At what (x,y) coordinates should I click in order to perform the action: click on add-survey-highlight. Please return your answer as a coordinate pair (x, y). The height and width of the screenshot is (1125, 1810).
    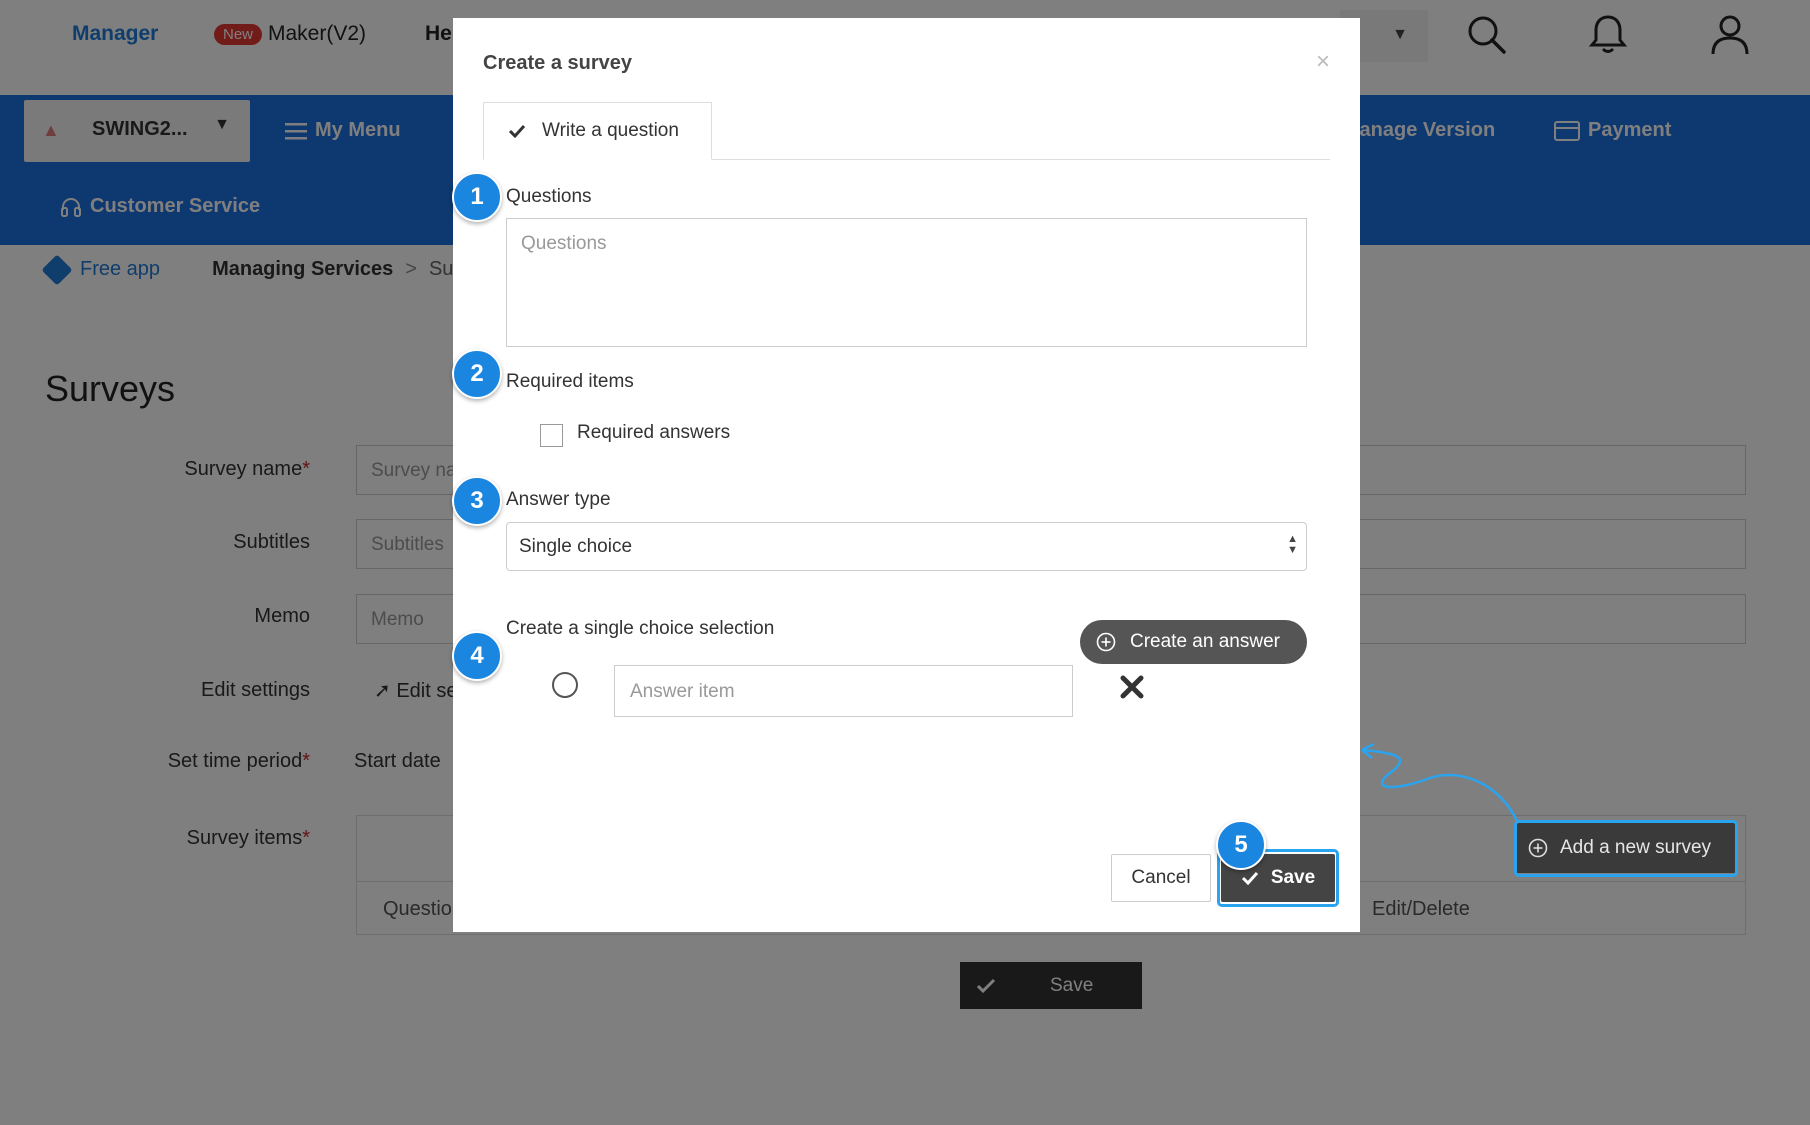
    Looking at the image, I should click on (1626, 848).